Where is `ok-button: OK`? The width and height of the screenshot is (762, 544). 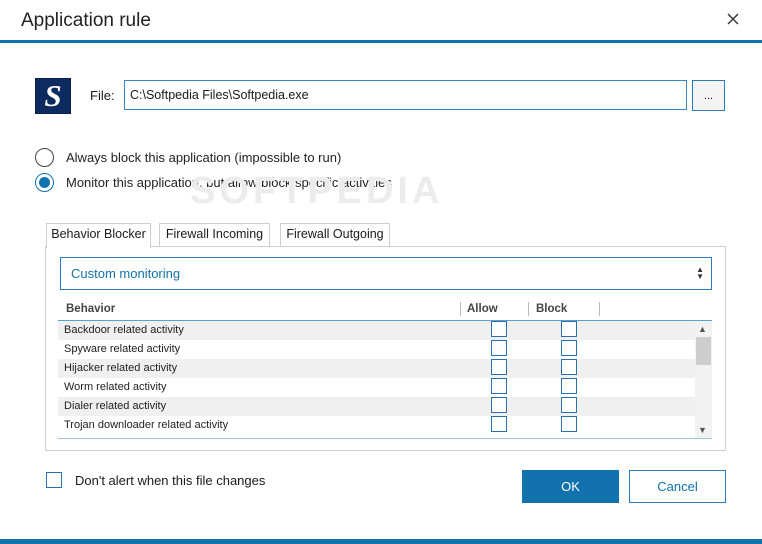 ok-button: OK is located at coordinates (570, 486).